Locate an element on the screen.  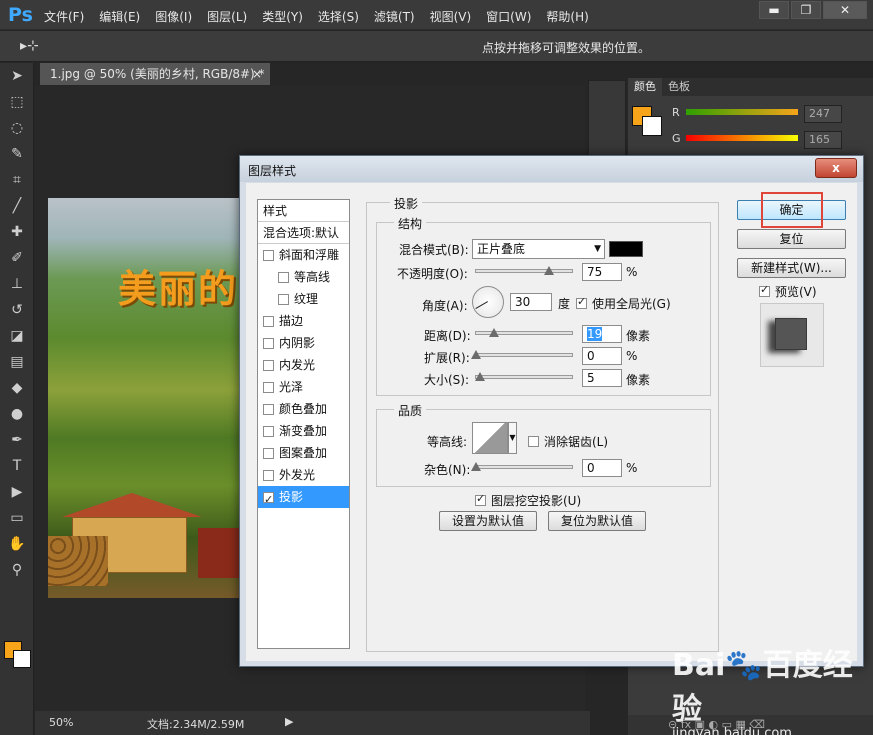
status-menu-arrow-icon: ▶ is located at coordinates (289, 721).